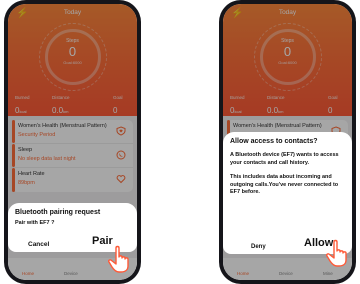 The image size is (360, 284). What do you see at coordinates (35, 223) in the screenshot?
I see `dialog-message: Pair with EF7 ?` at bounding box center [35, 223].